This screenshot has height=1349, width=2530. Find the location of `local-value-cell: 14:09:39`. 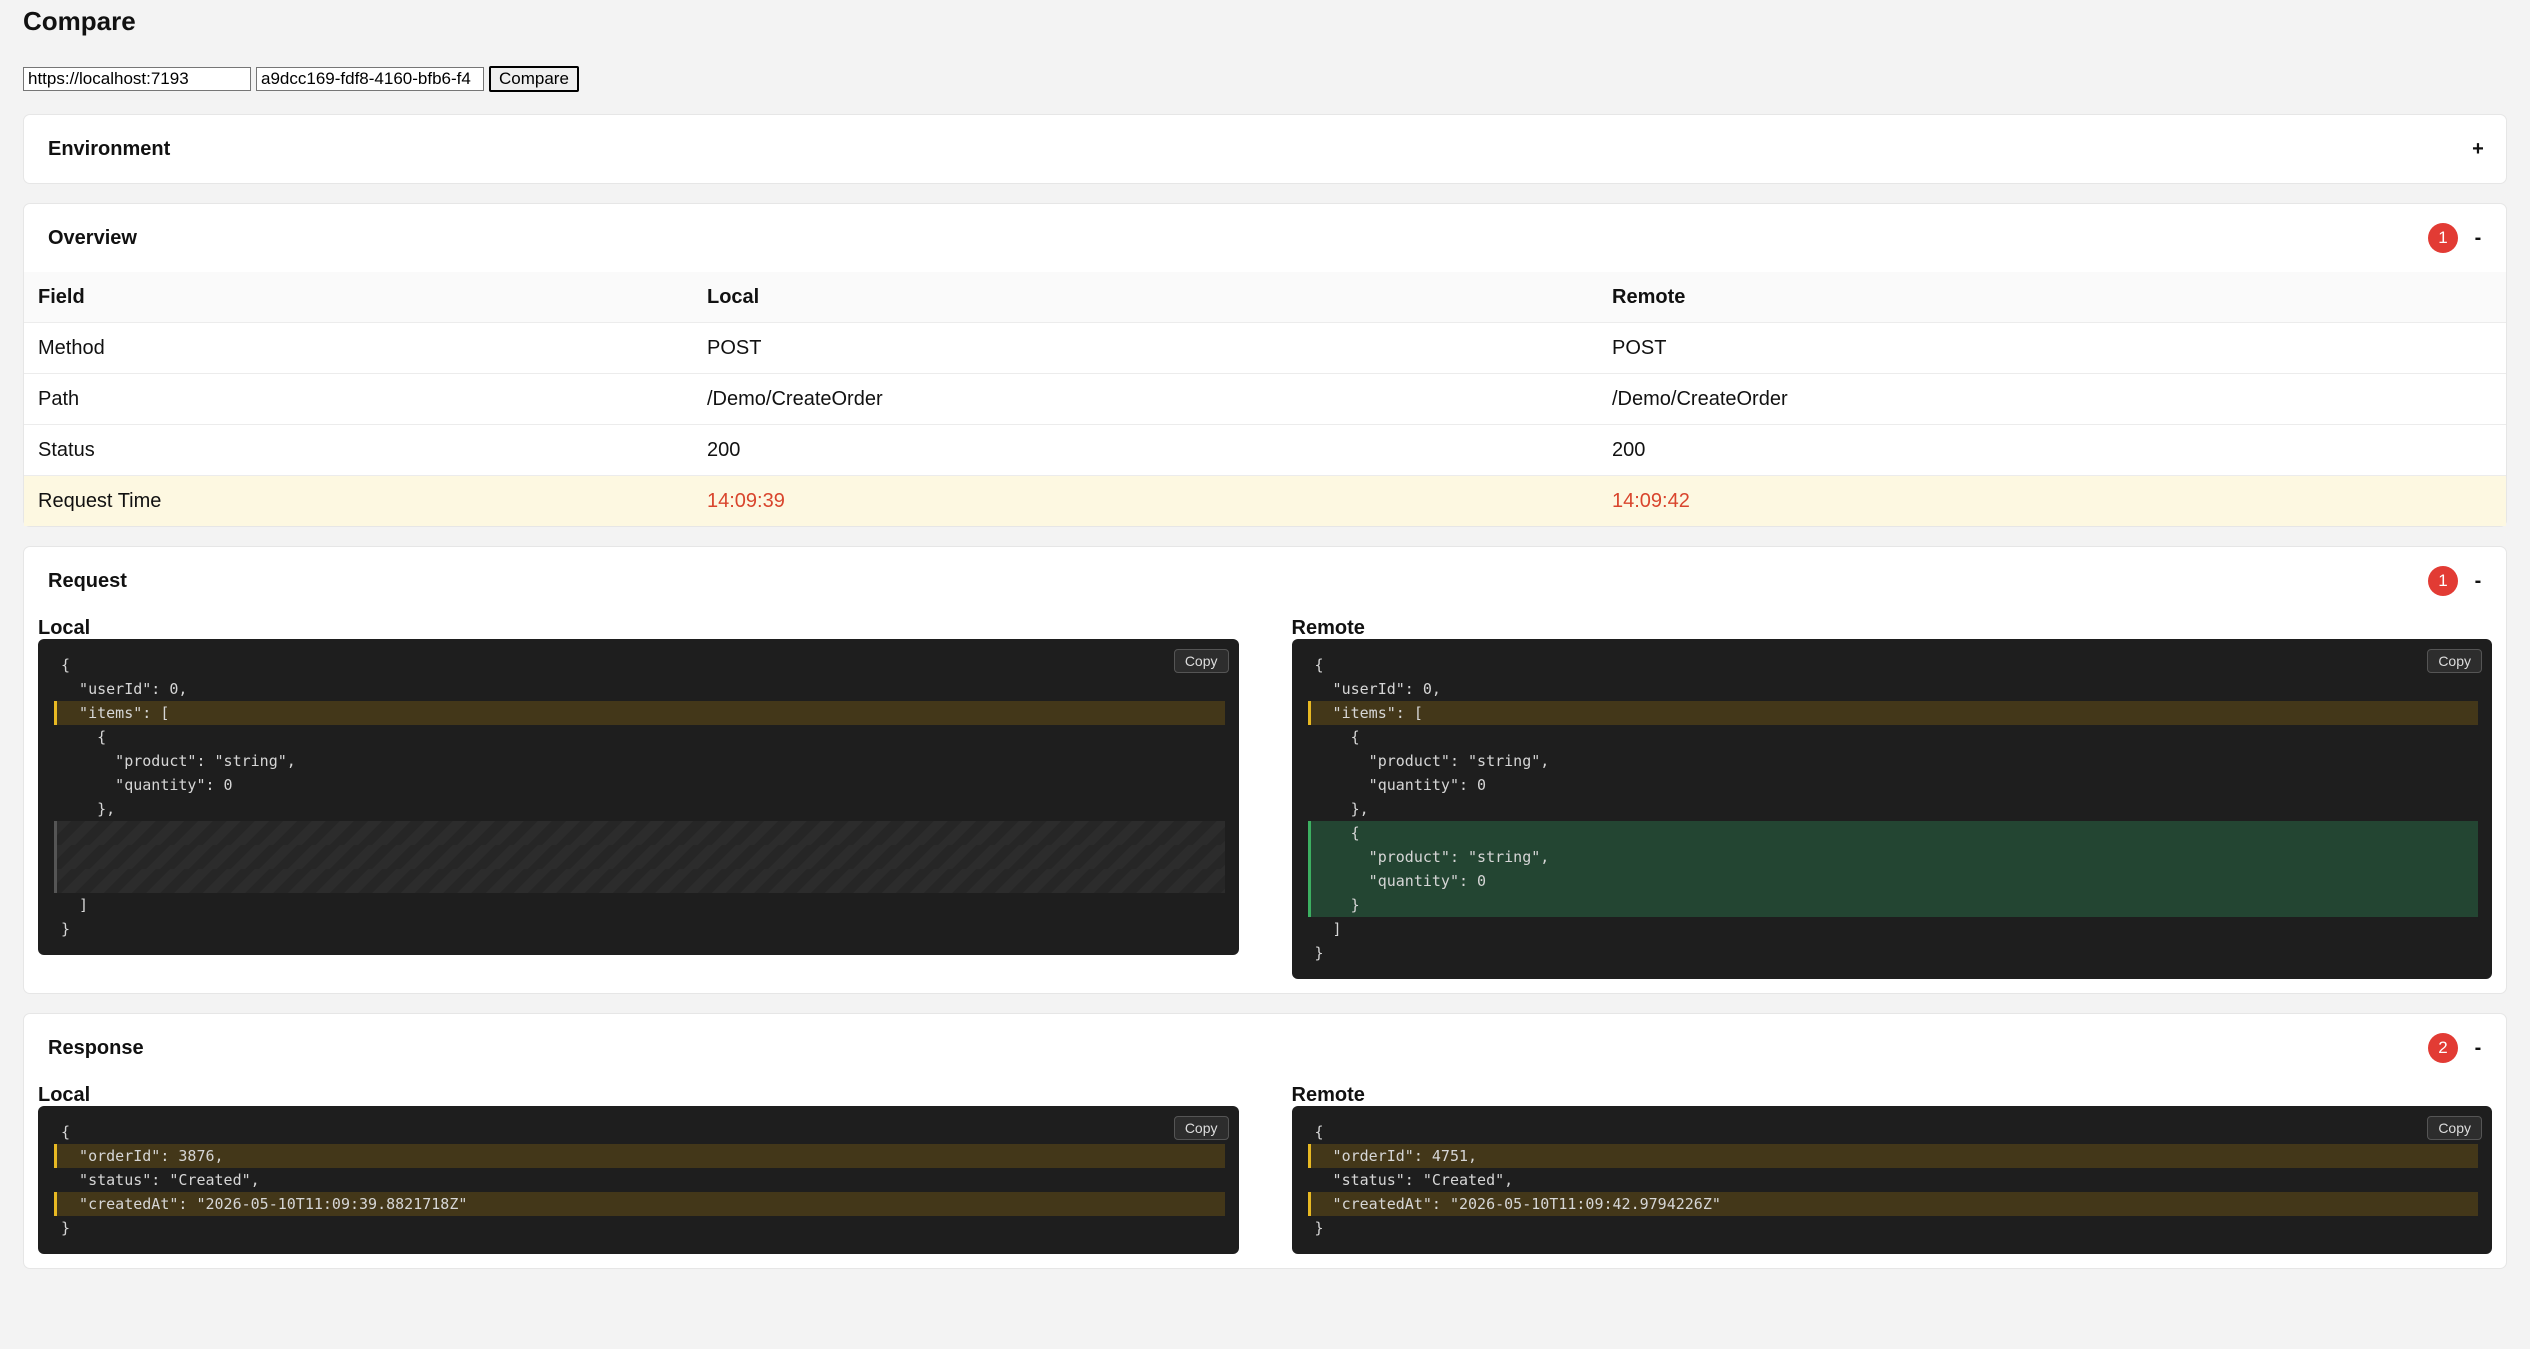

local-value-cell: 14:09:39 is located at coordinates (1145, 500).